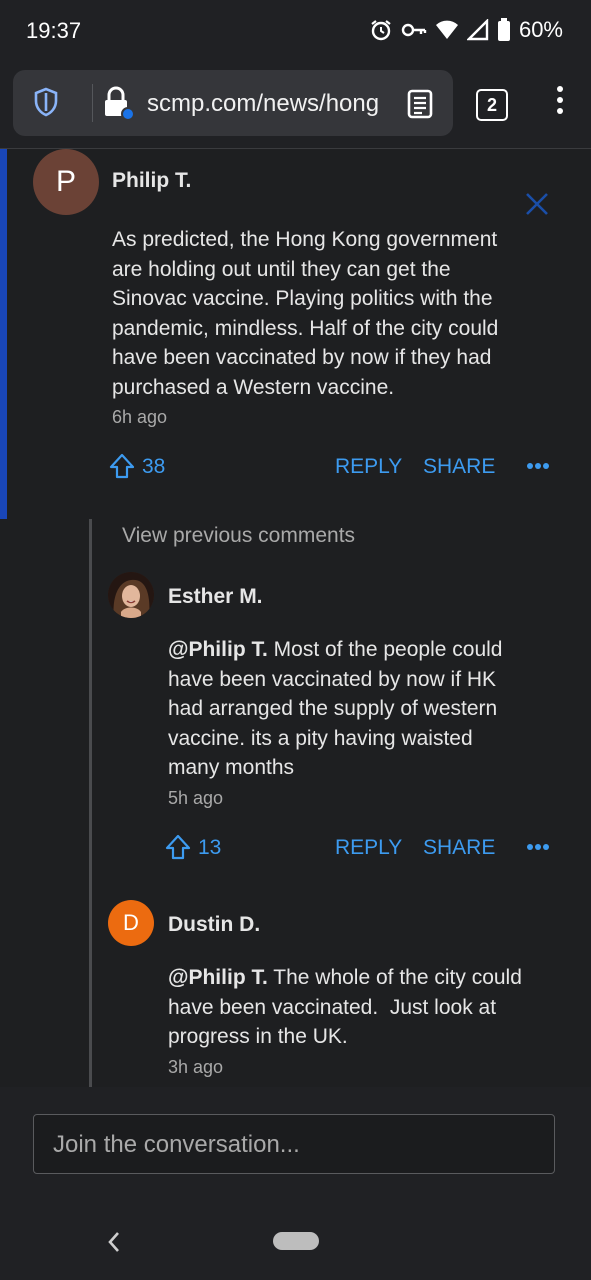 The height and width of the screenshot is (1280, 591). What do you see at coordinates (295, 31) in the screenshot?
I see `status-bar: 19:37 60%` at bounding box center [295, 31].